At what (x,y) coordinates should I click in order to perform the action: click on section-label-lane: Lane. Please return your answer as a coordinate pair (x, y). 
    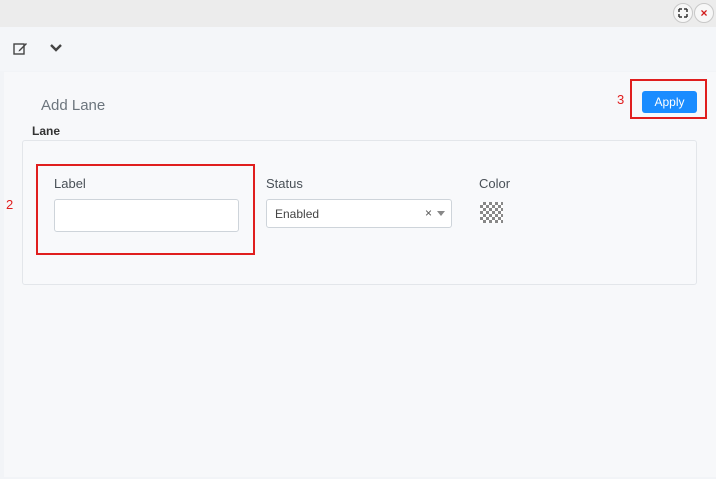
    Looking at the image, I should click on (46, 131).